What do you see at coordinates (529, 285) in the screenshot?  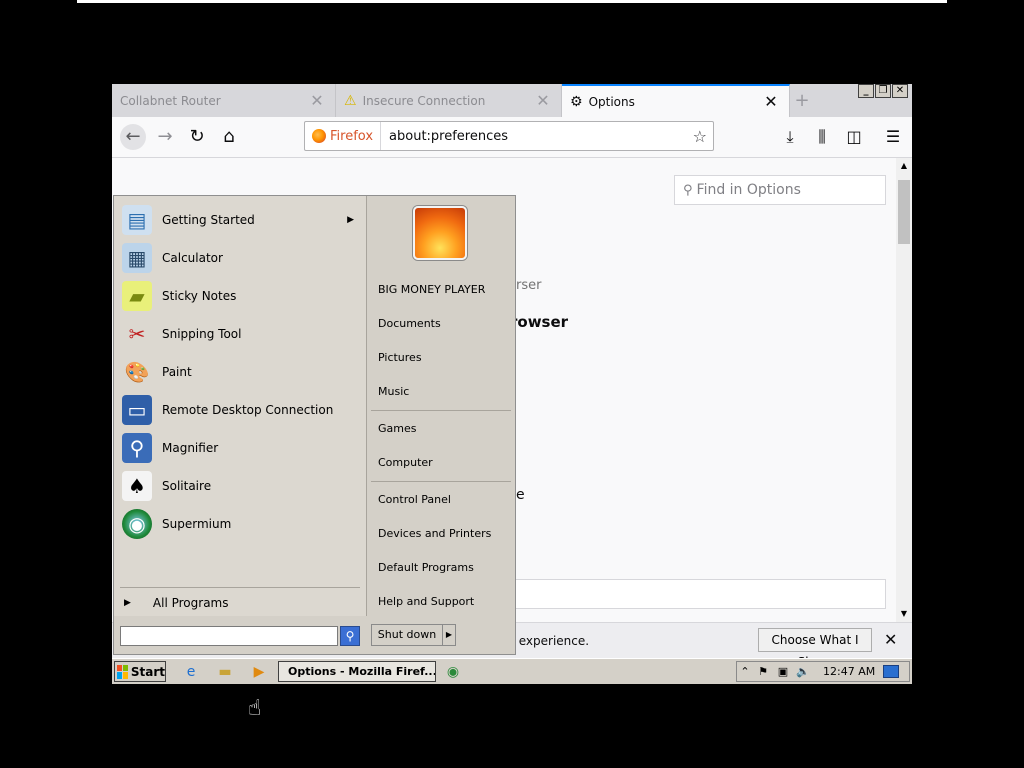 I see `content-text-fragment: rser` at bounding box center [529, 285].